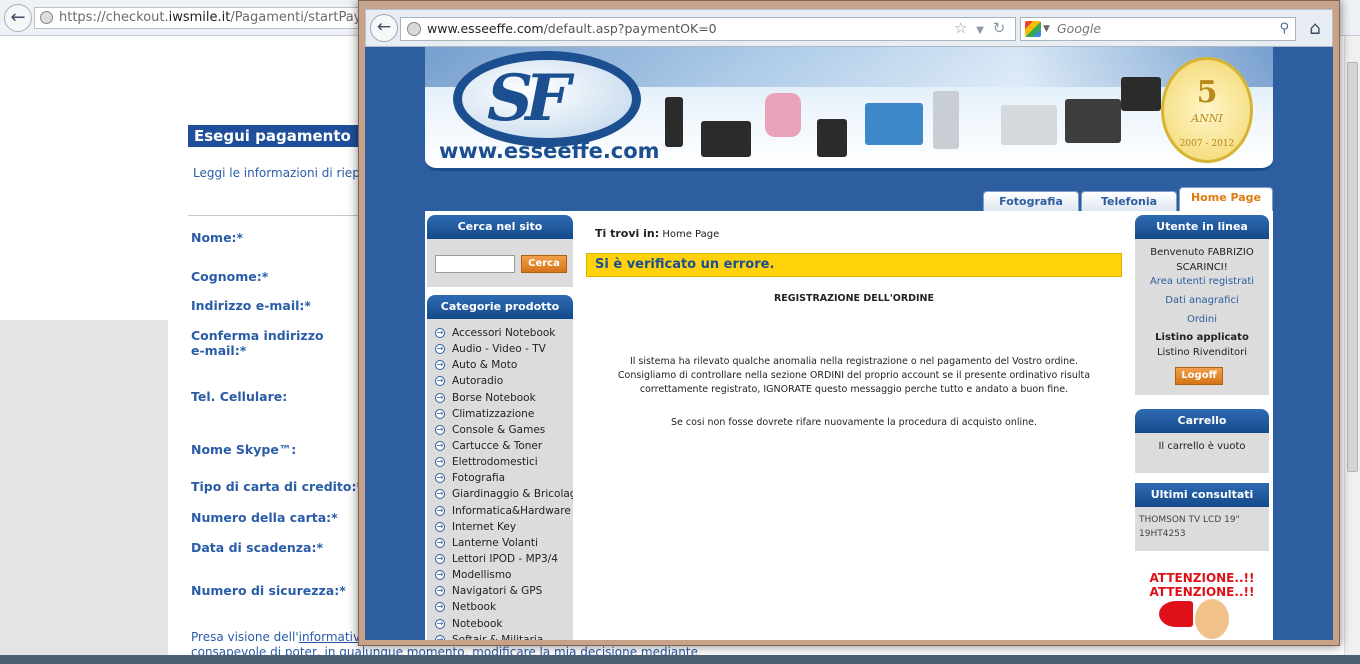  Describe the element at coordinates (477, 623) in the screenshot. I see `category-label: Notebook` at that location.